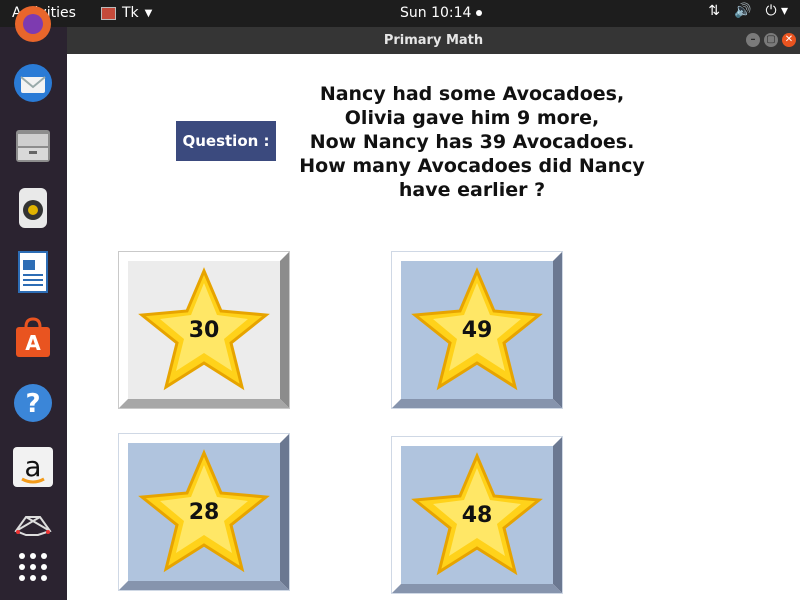 This screenshot has width=800, height=600. I want to click on help-icon: ?, so click(33, 403).